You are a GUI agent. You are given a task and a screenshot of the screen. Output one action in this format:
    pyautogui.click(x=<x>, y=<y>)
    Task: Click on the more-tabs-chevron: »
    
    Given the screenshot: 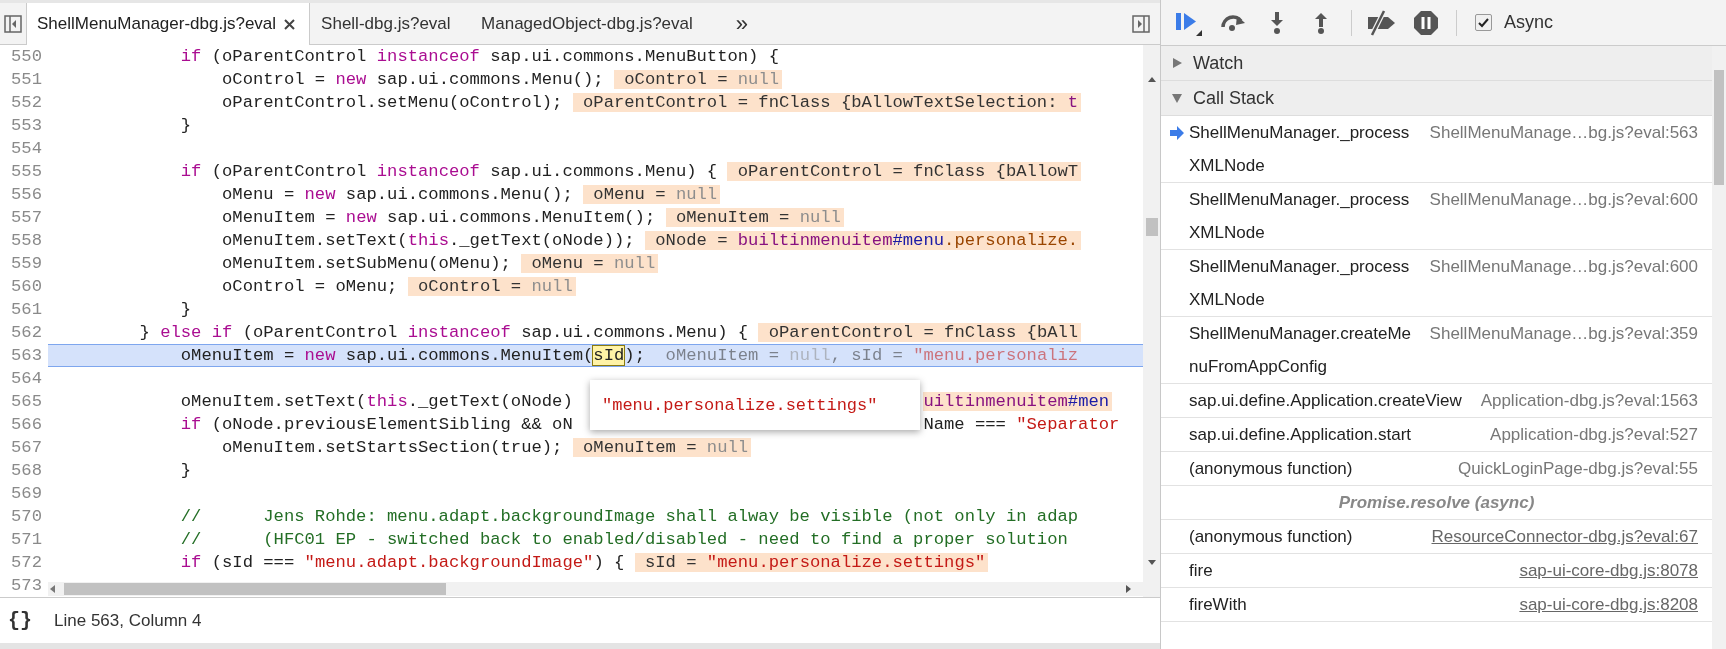 What is the action you would take?
    pyautogui.click(x=742, y=23)
    